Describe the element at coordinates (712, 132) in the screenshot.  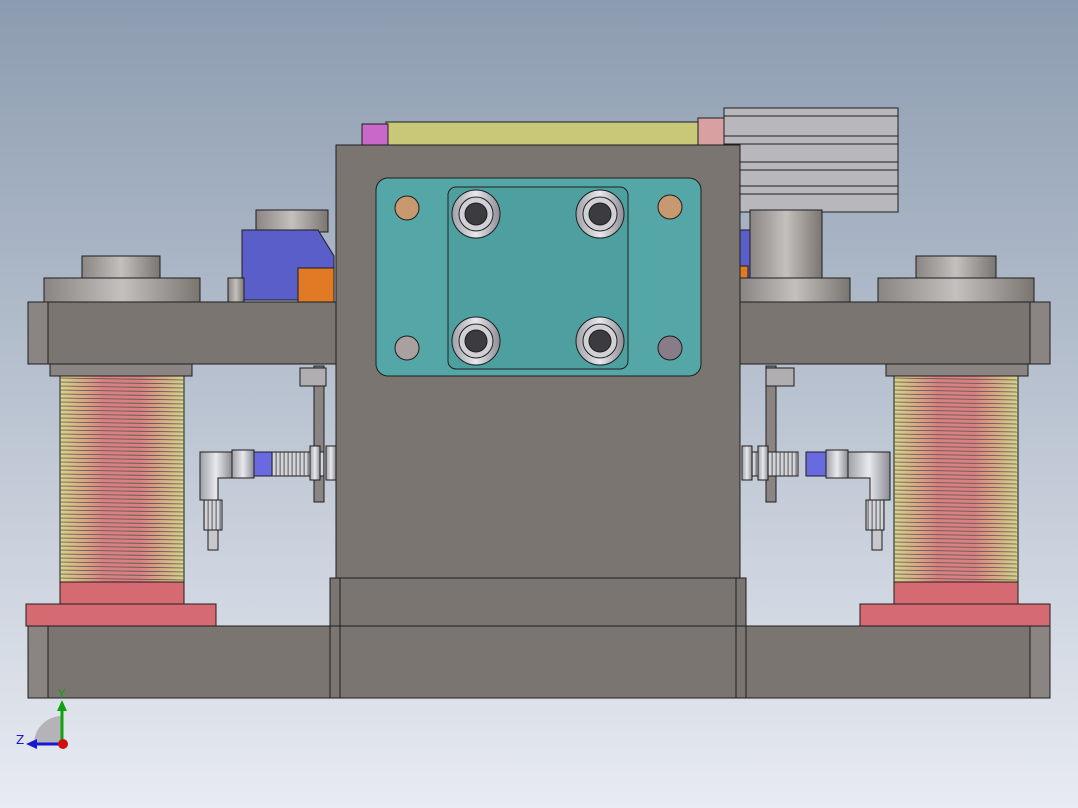
I see `top-pink-block` at that location.